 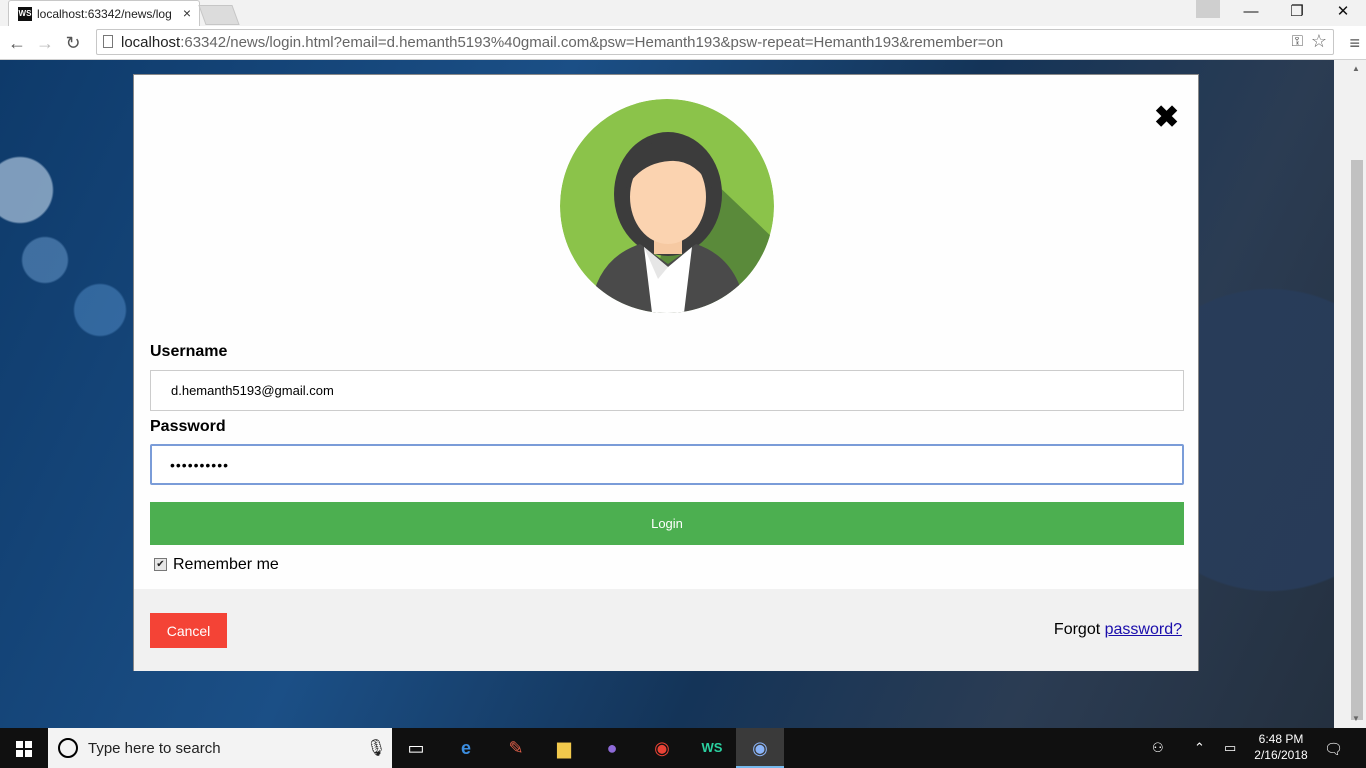 I want to click on remember-label: Remember me, so click(x=226, y=564).